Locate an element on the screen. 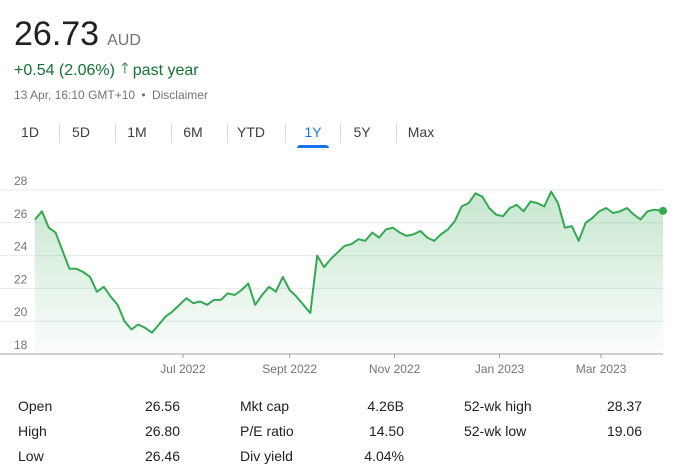  stat-value-high: 26.80 is located at coordinates (162, 431).